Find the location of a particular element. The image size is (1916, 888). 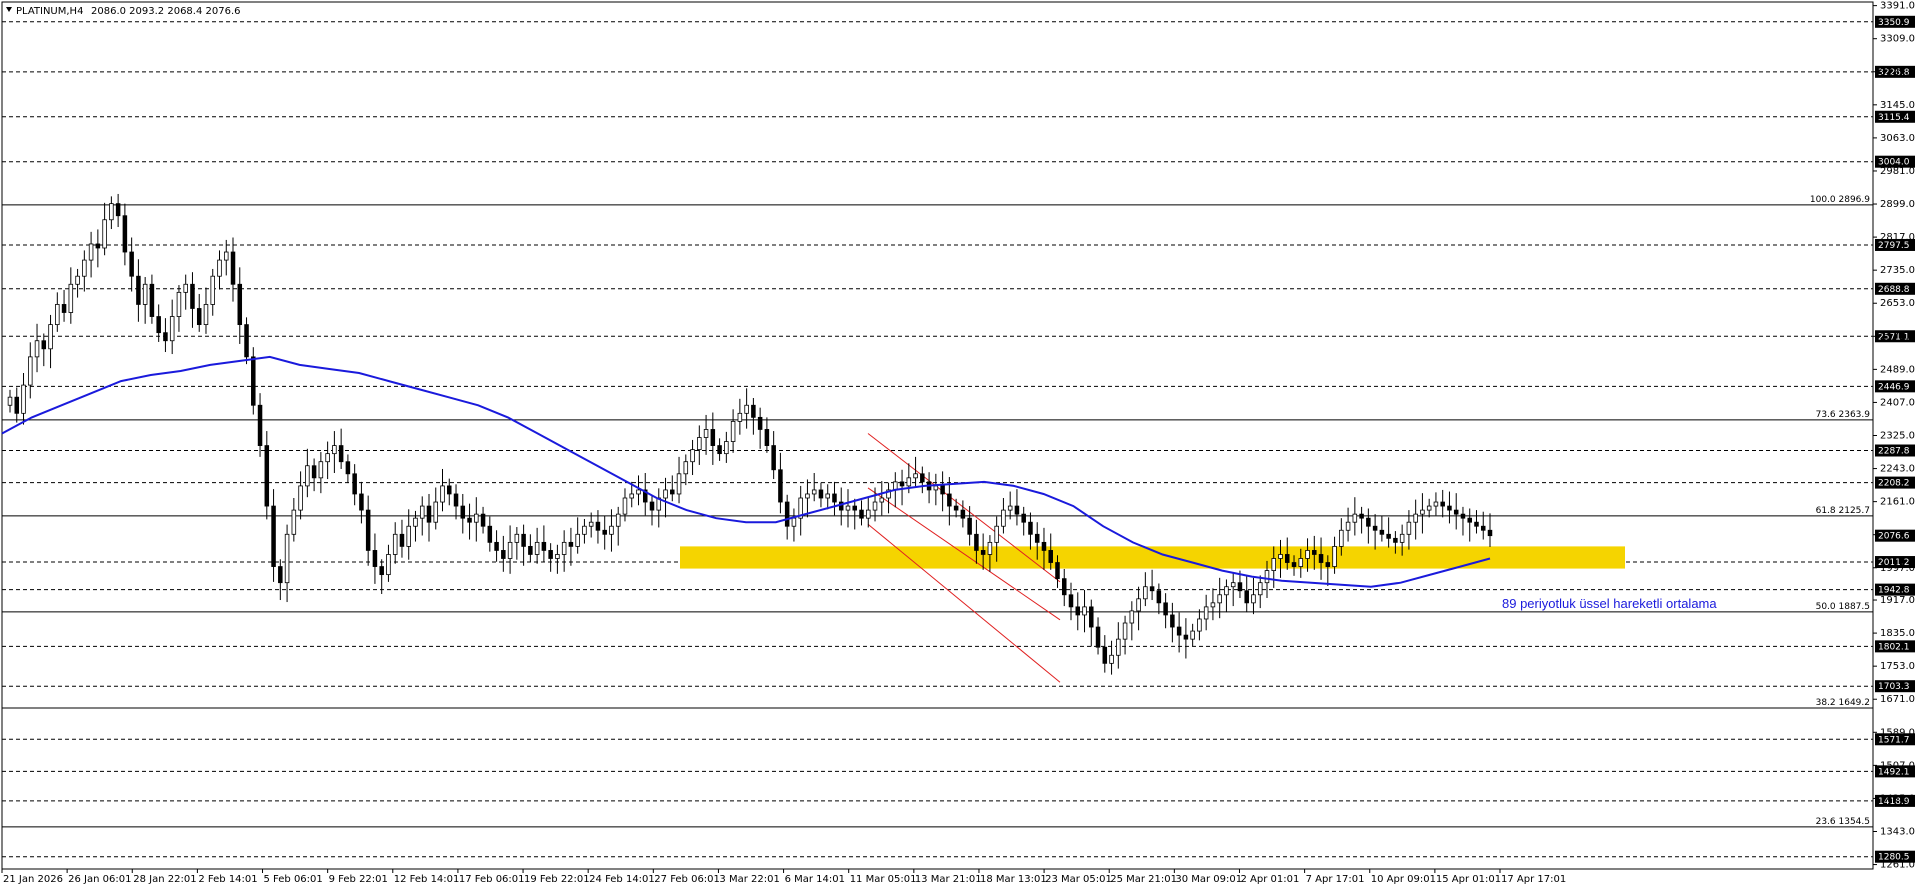

level-tag-value: 2446.9 is located at coordinates (1894, 387).